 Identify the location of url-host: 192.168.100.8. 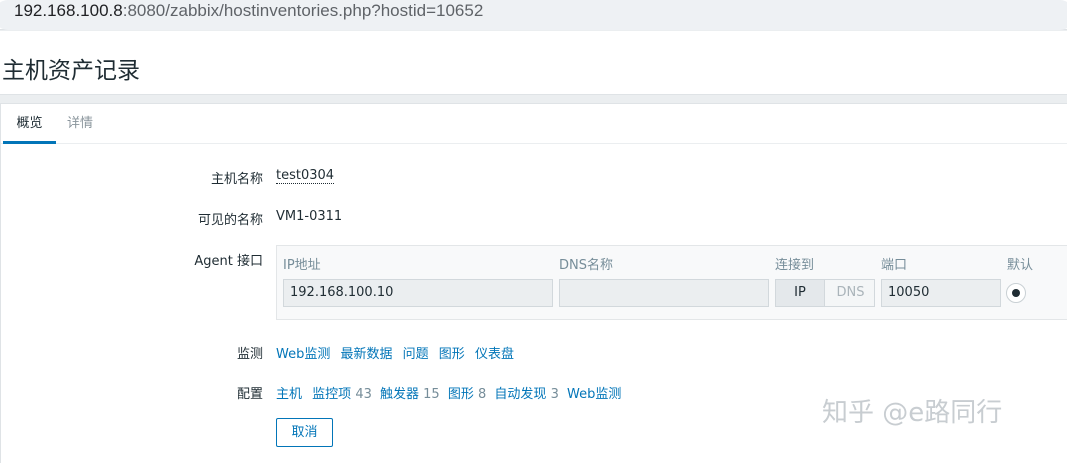
(68, 10).